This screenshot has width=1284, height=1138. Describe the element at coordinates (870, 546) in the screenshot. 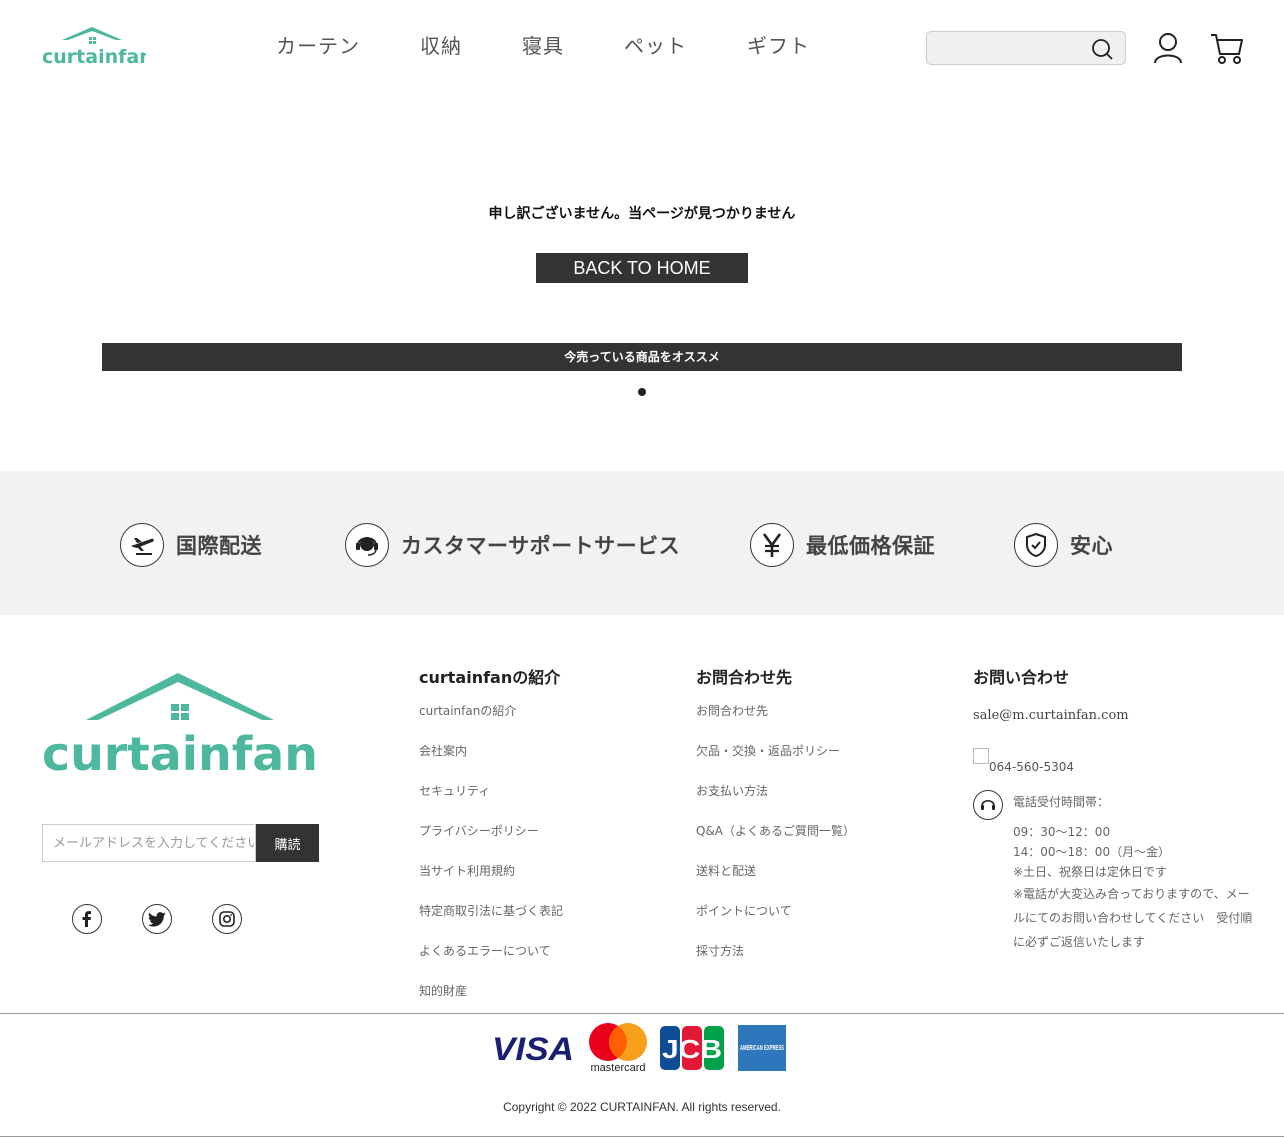

I see `feature-label: 最低価格保証` at that location.